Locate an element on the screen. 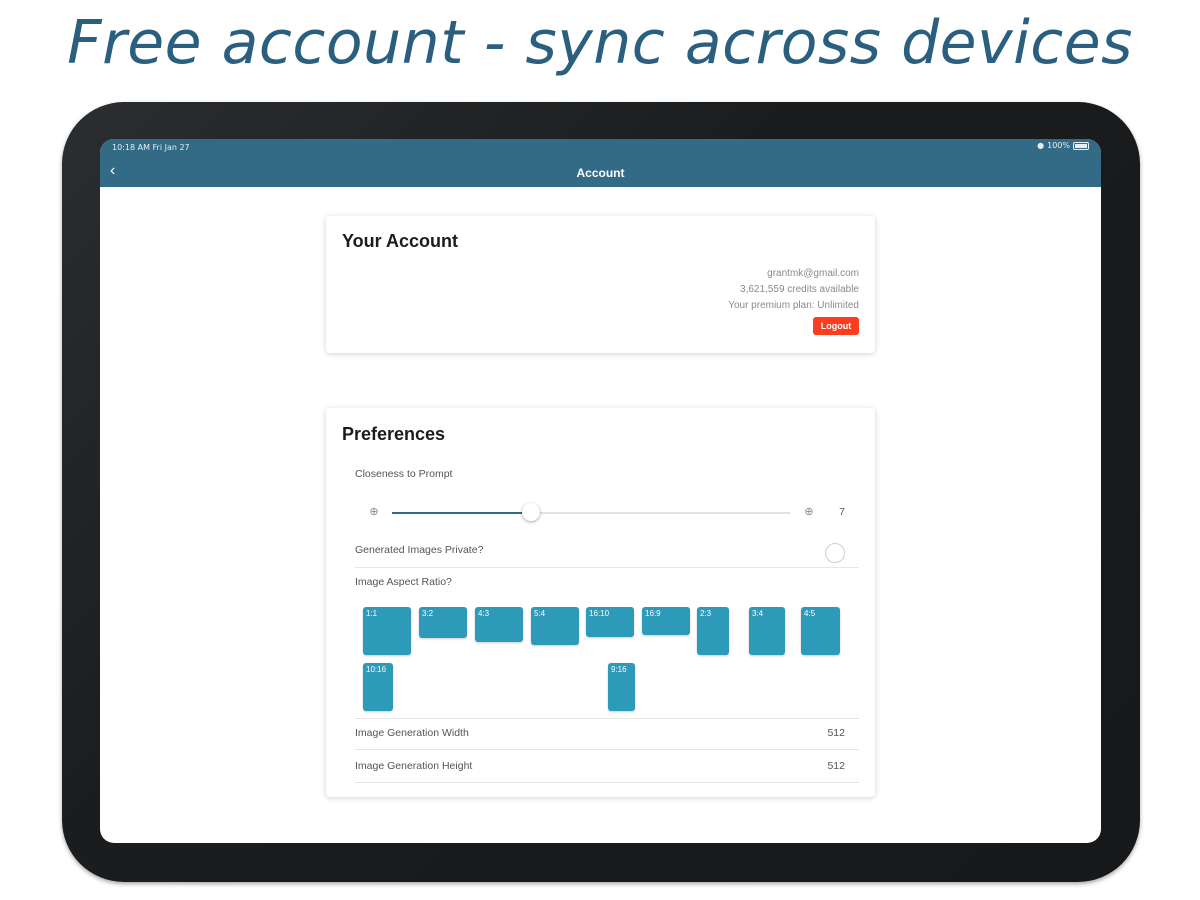 This screenshot has width=1200, height=900. closeness-slider is located at coordinates (591, 512).